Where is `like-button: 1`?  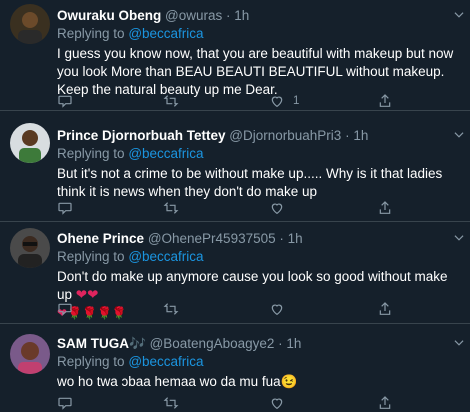
like-button: 1 is located at coordinates (284, 101).